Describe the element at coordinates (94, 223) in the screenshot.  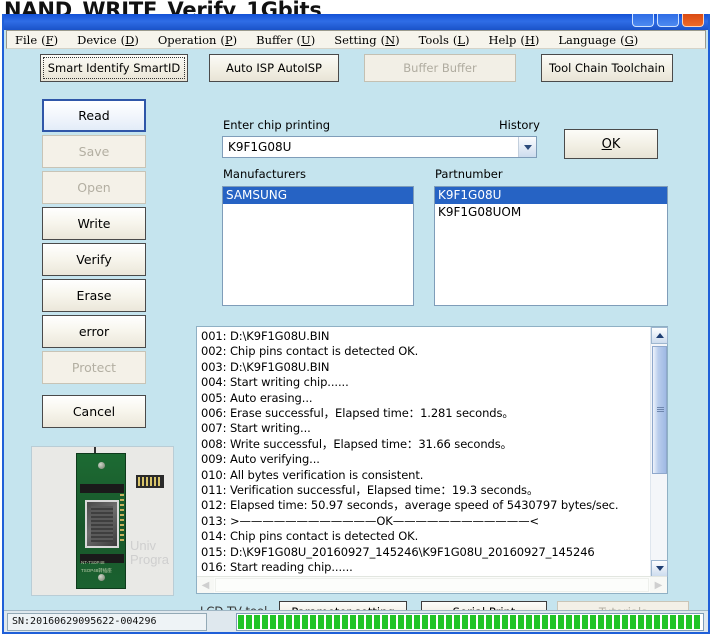
I see `write-button: Write` at that location.